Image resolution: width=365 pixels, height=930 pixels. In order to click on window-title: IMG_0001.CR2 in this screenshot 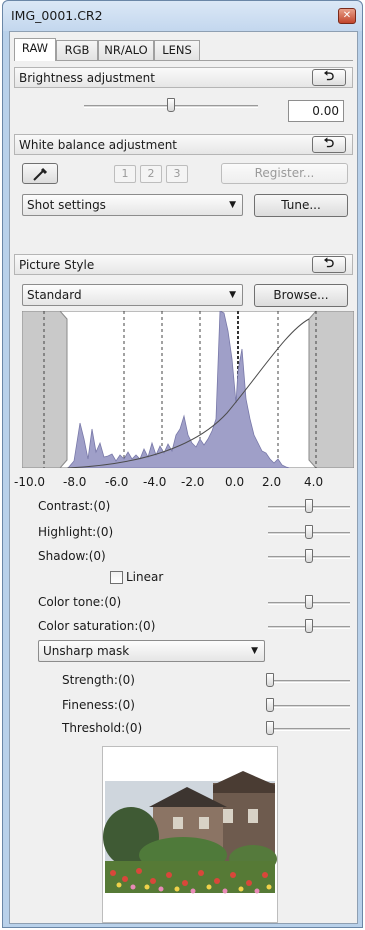, I will do `click(57, 15)`.